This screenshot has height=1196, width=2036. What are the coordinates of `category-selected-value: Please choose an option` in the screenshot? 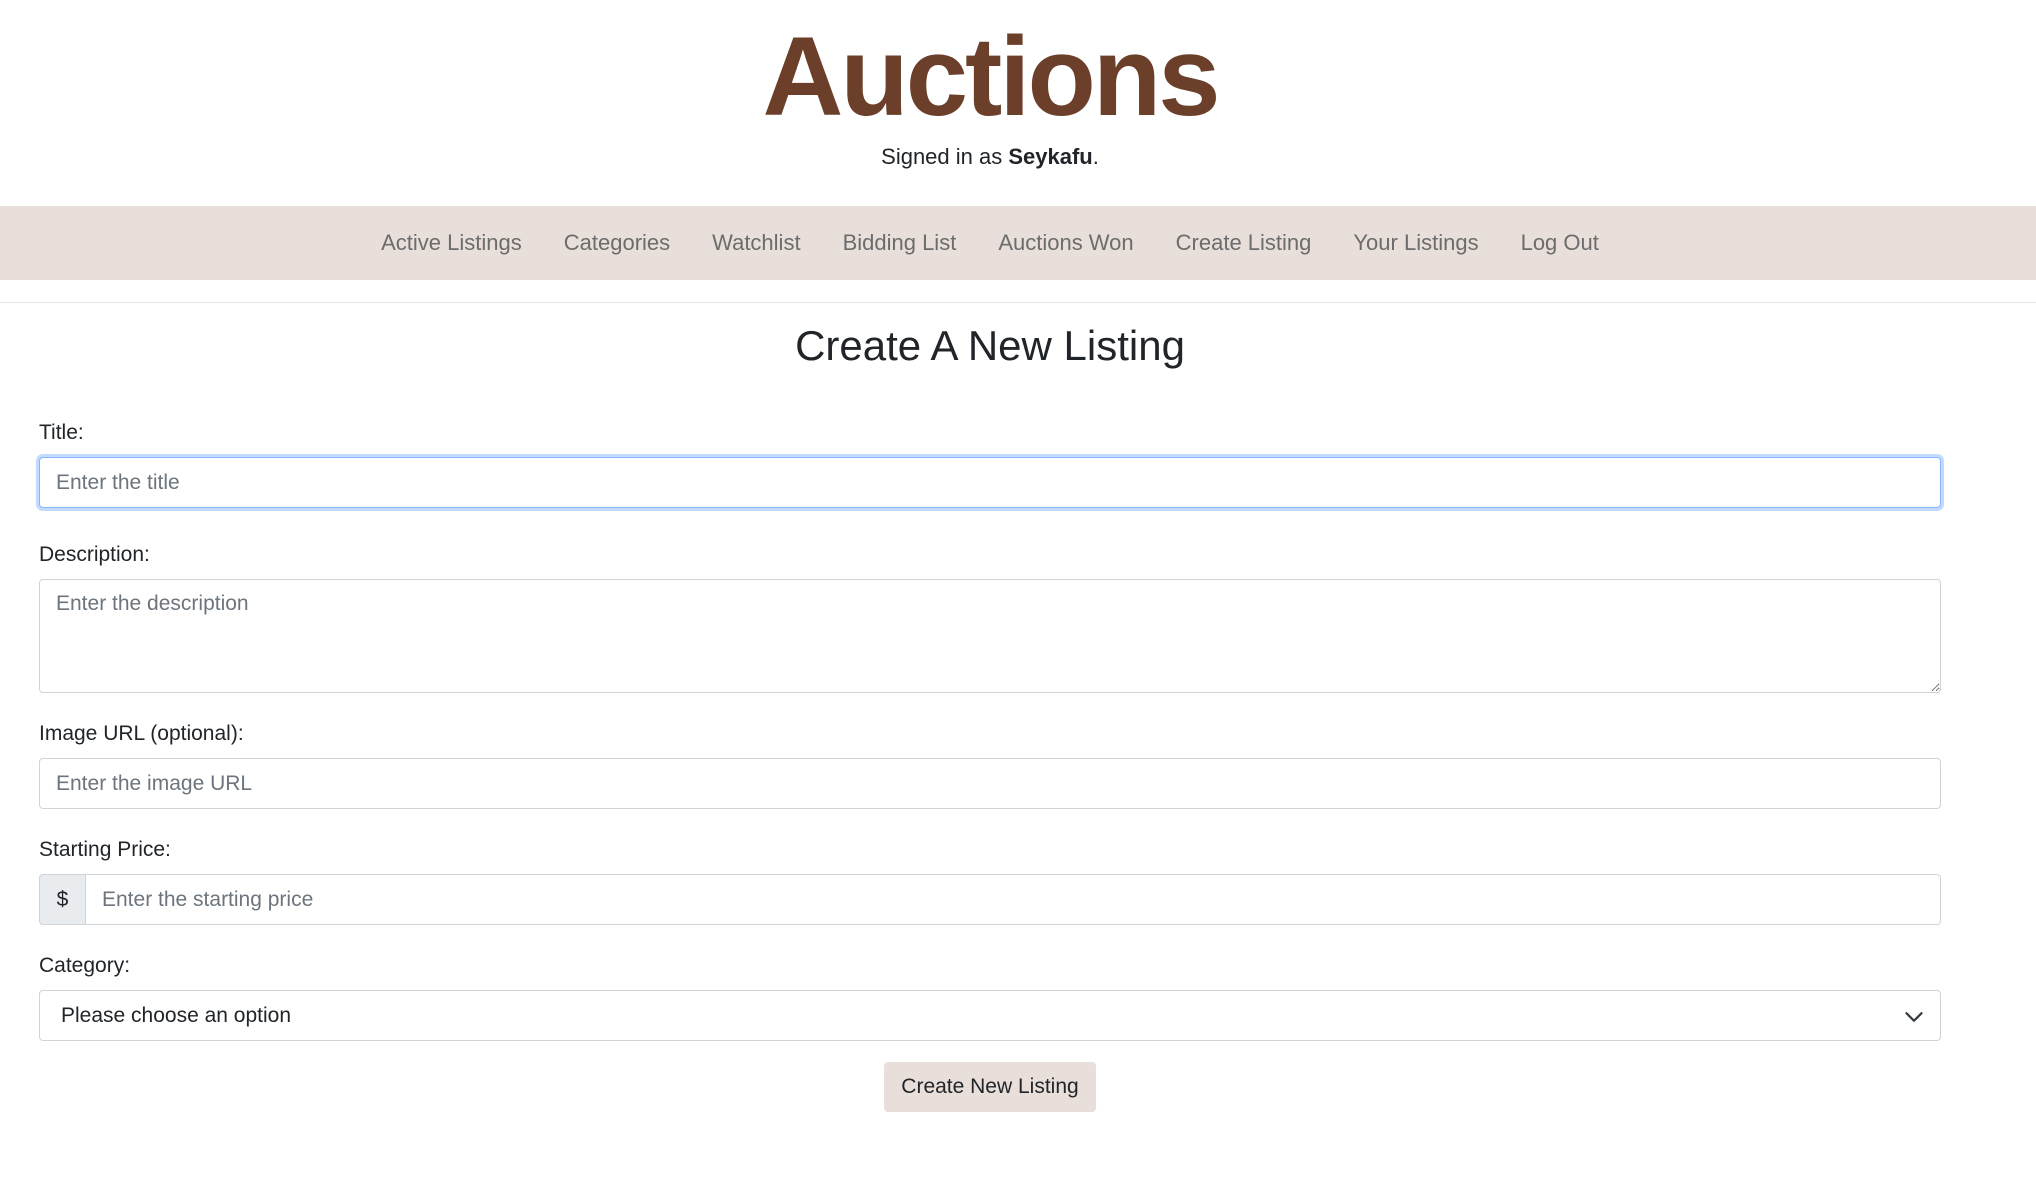 It's located at (176, 1015).